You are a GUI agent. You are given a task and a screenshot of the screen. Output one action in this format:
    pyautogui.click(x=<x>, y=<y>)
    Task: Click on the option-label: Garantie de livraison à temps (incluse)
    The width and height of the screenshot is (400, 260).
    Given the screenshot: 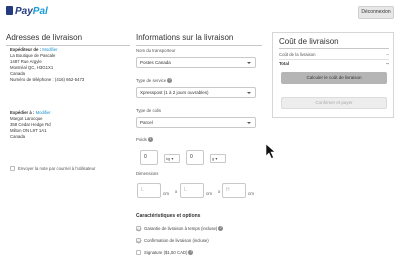 What is the action you would take?
    pyautogui.click(x=181, y=228)
    